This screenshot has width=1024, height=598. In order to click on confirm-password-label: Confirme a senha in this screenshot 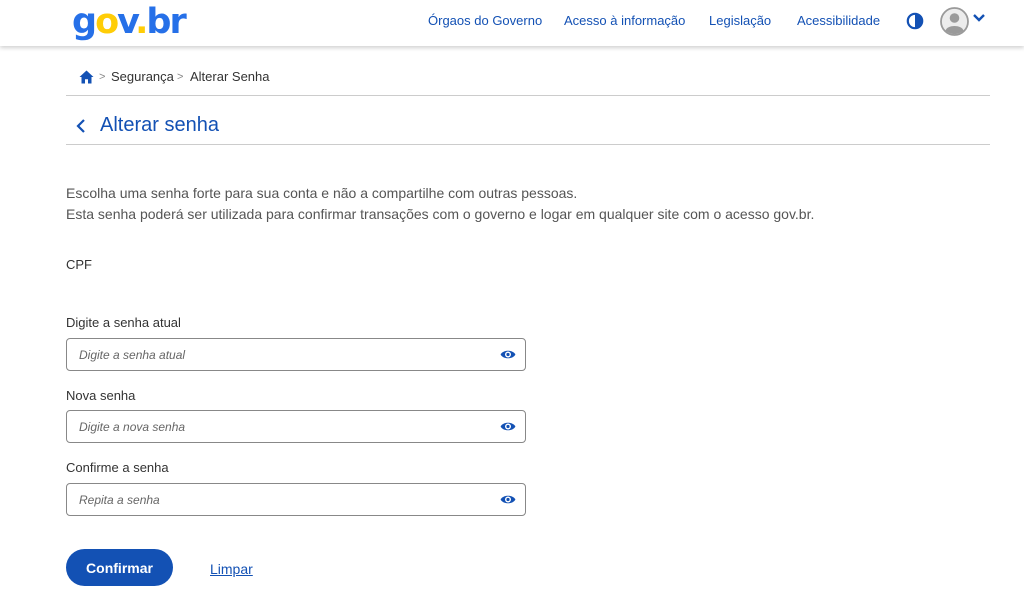, I will do `click(117, 467)`.